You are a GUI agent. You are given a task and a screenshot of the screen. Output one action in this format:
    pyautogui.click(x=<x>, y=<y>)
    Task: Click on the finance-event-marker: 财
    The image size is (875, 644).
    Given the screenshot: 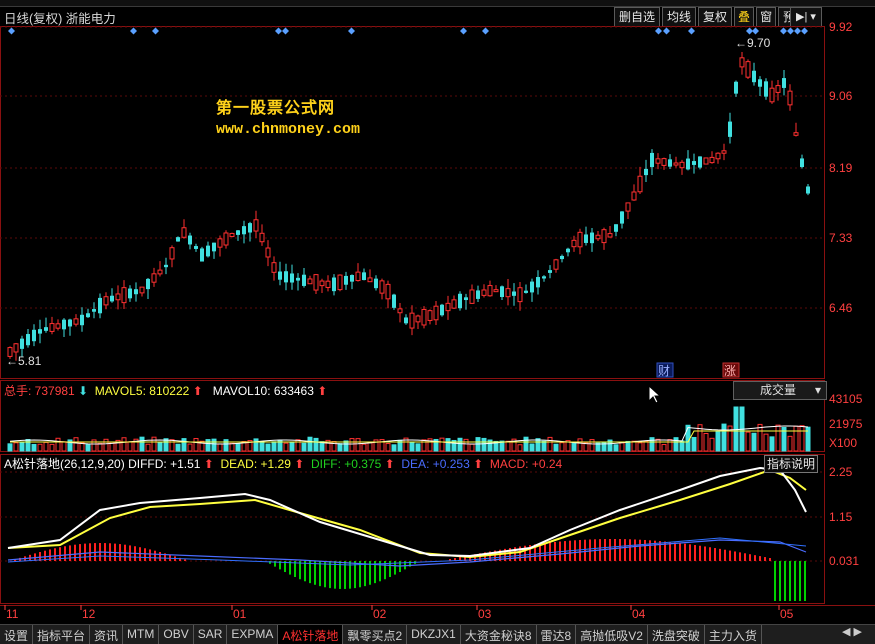 What is the action you would take?
    pyautogui.click(x=664, y=371)
    